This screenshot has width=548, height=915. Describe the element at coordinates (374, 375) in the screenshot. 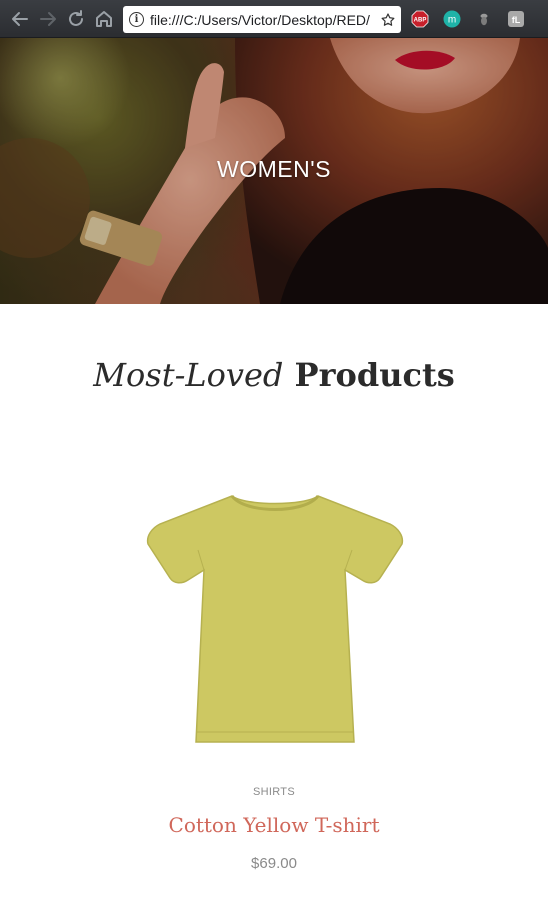

I see `section-title-bold: Products` at that location.